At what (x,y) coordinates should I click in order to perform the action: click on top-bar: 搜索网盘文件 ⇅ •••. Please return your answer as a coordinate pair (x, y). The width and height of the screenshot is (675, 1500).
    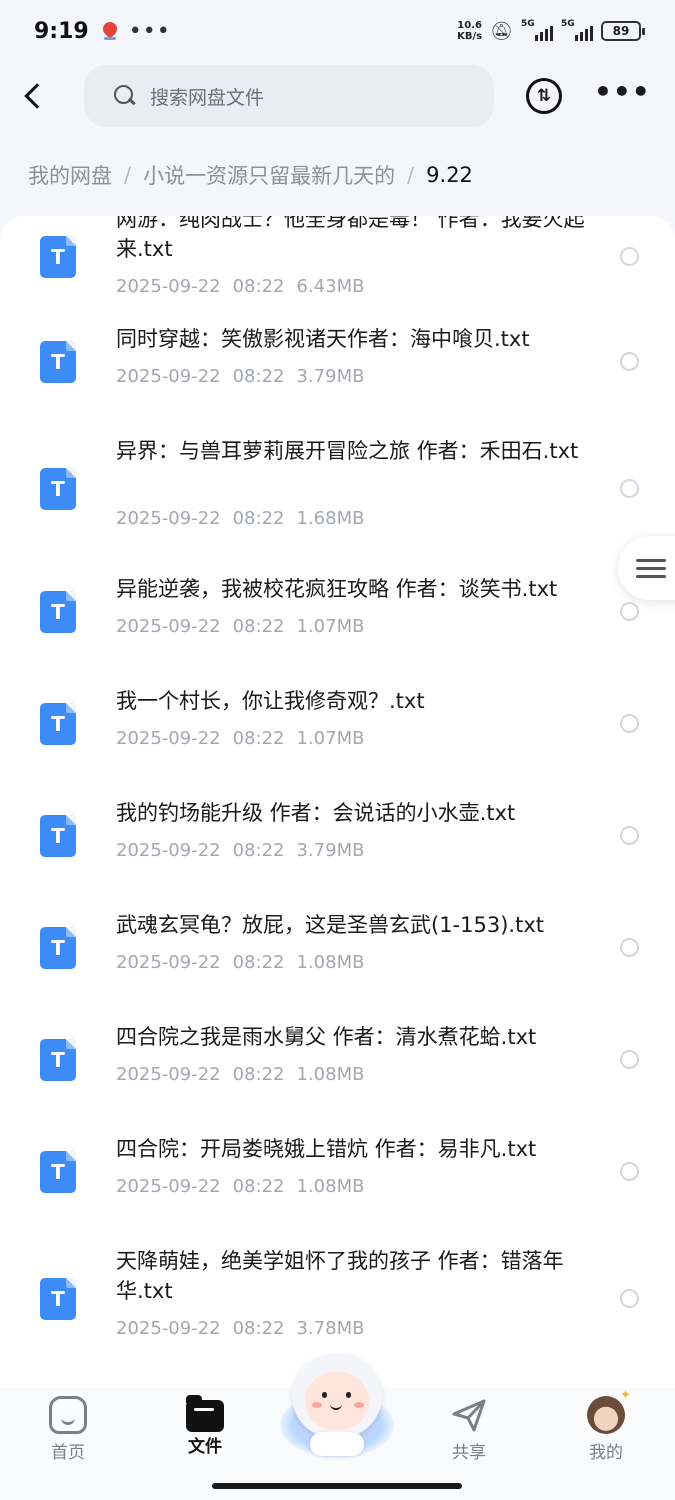
    Looking at the image, I should click on (337, 96).